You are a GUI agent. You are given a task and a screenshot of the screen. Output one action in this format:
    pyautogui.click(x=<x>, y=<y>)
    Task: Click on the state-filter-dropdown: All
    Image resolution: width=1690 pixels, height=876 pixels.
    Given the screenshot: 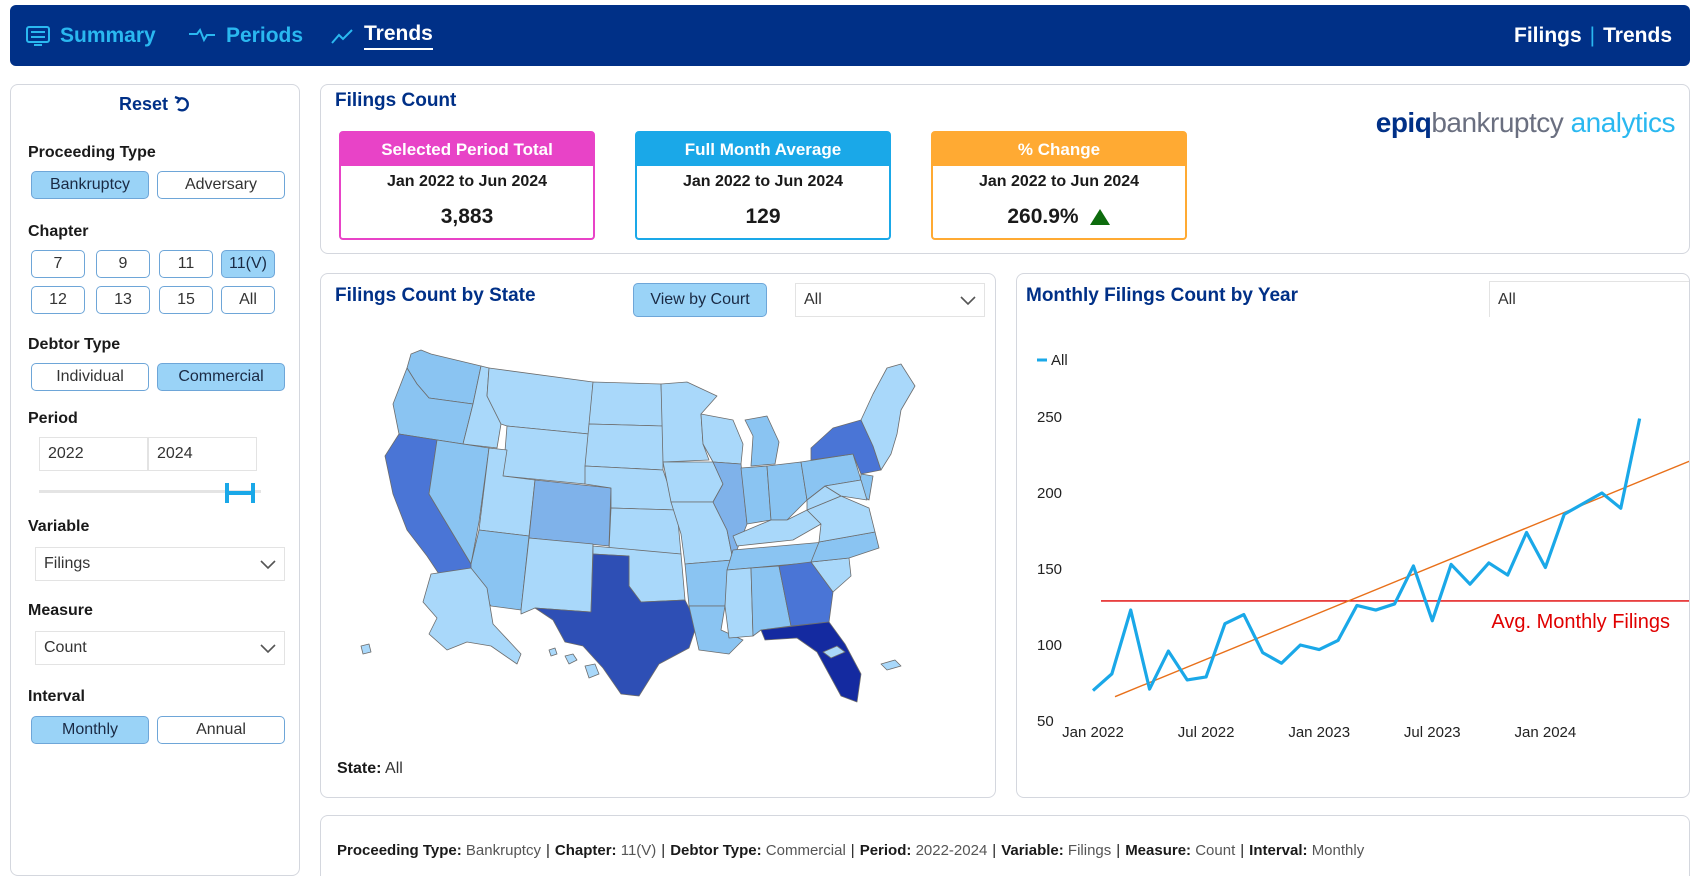 What is the action you would take?
    pyautogui.click(x=890, y=300)
    